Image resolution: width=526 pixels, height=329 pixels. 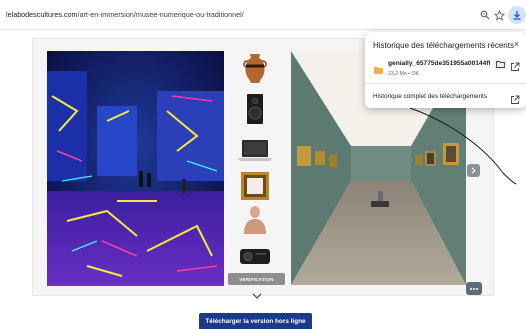 What do you see at coordinates (257, 293) in the screenshot?
I see `chevron-down-icon` at bounding box center [257, 293].